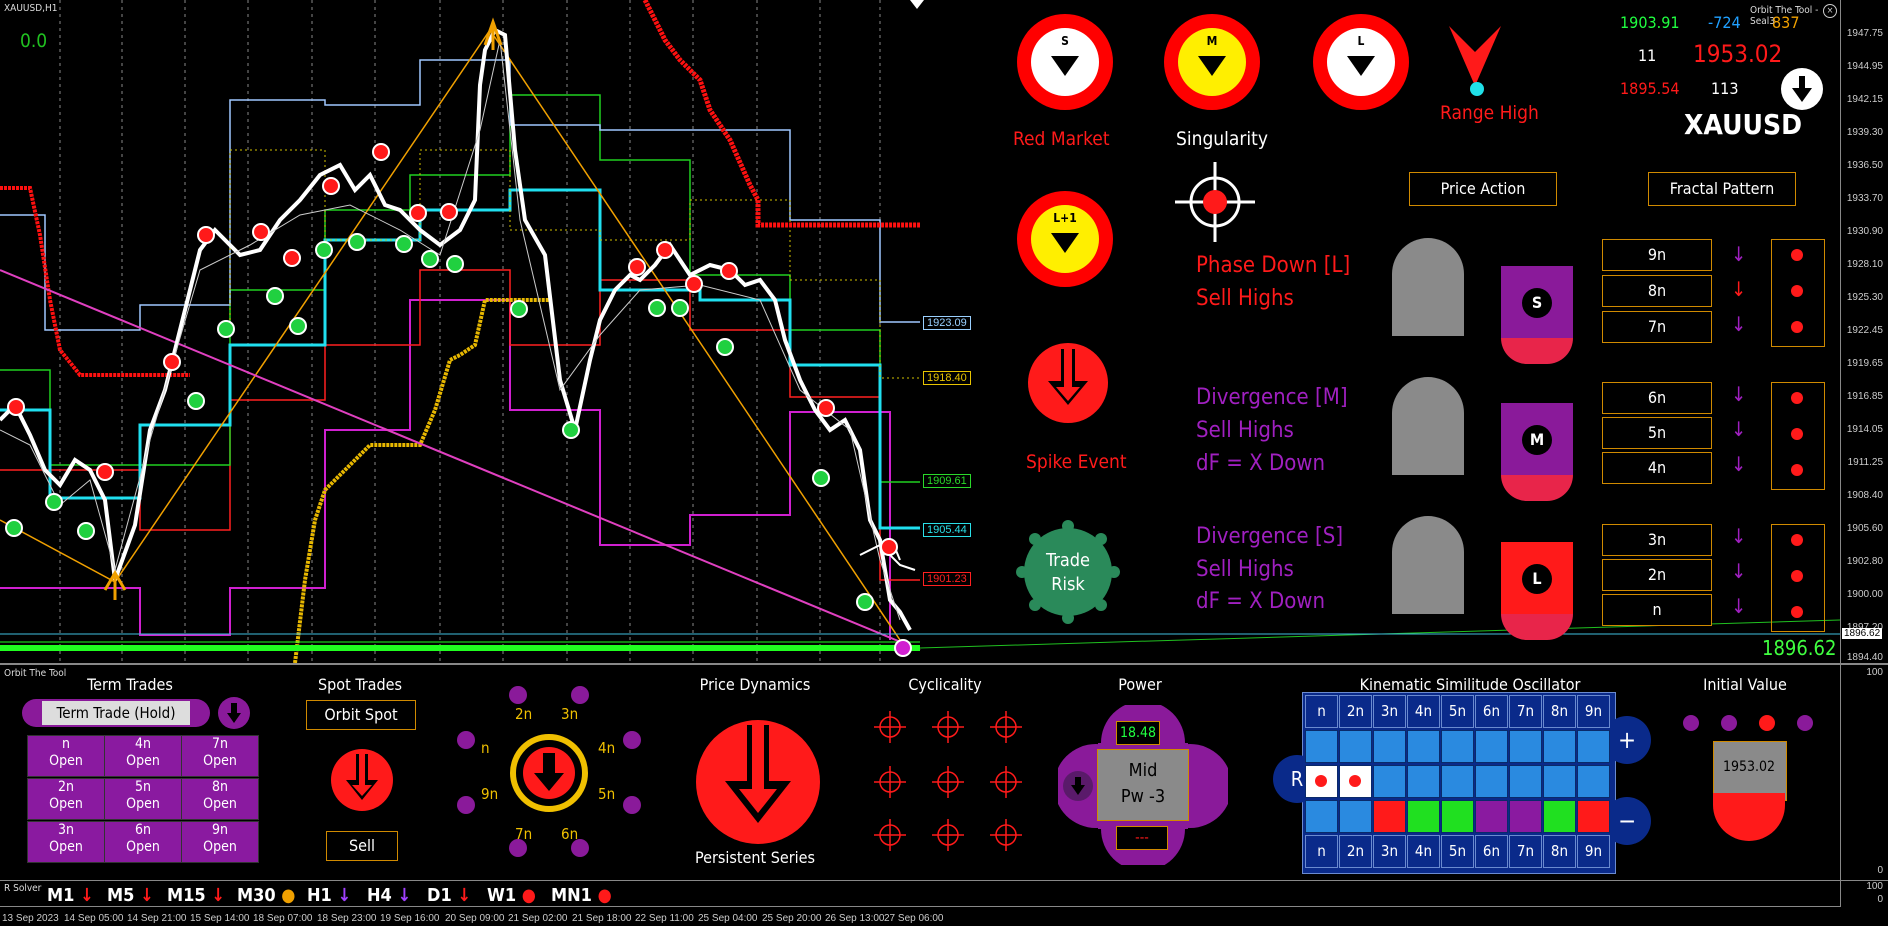  What do you see at coordinates (1361, 41) in the screenshot?
I see `clock-l-label: L` at bounding box center [1361, 41].